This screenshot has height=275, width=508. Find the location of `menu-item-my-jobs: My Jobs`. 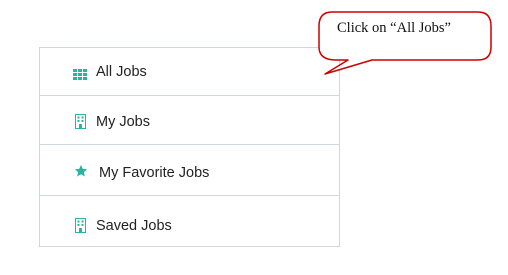

menu-item-my-jobs: My Jobs is located at coordinates (189, 120).